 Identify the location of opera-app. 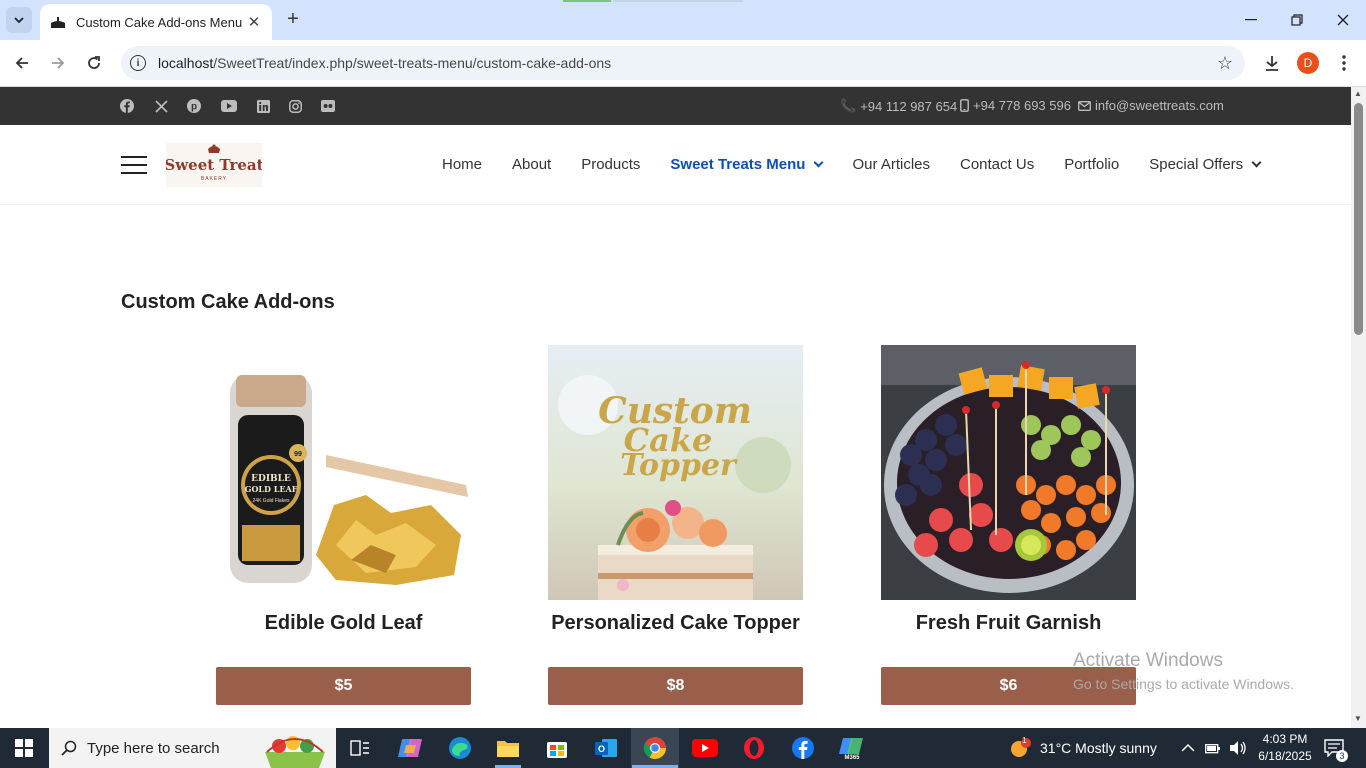
(754, 748).